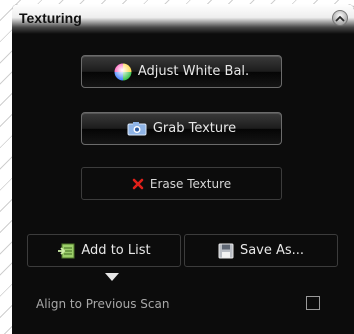 This screenshot has height=334, width=354. I want to click on align-to-previous-scan-label: Align to Previous Scan, so click(103, 304).